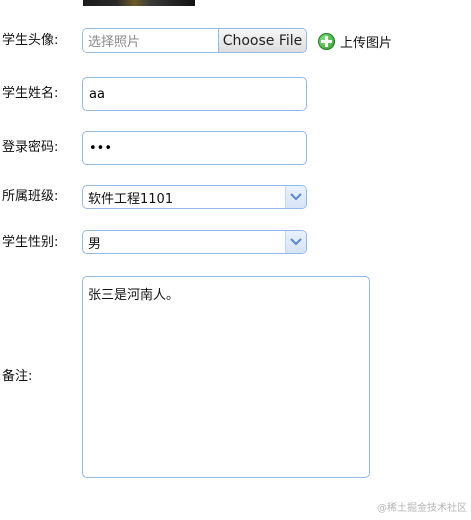 The height and width of the screenshot is (520, 471). Describe the element at coordinates (139, 3) in the screenshot. I see `avatar-image-preview` at that location.